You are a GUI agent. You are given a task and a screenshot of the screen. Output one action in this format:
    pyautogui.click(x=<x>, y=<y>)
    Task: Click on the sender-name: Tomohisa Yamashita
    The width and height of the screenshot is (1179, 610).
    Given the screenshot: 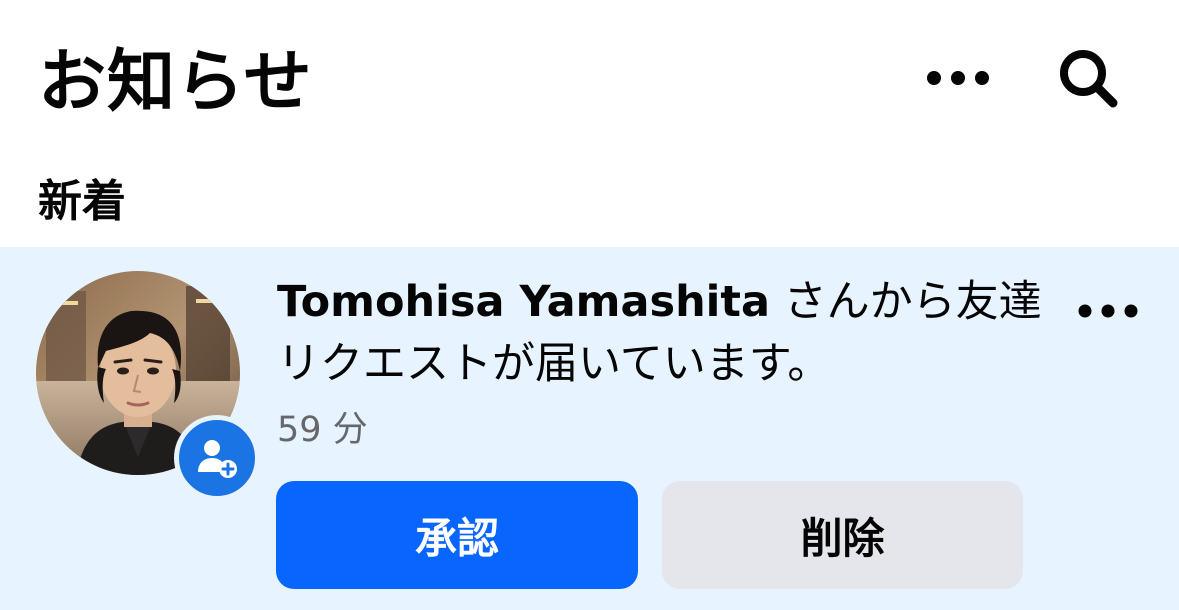 What is the action you would take?
    pyautogui.click(x=523, y=302)
    